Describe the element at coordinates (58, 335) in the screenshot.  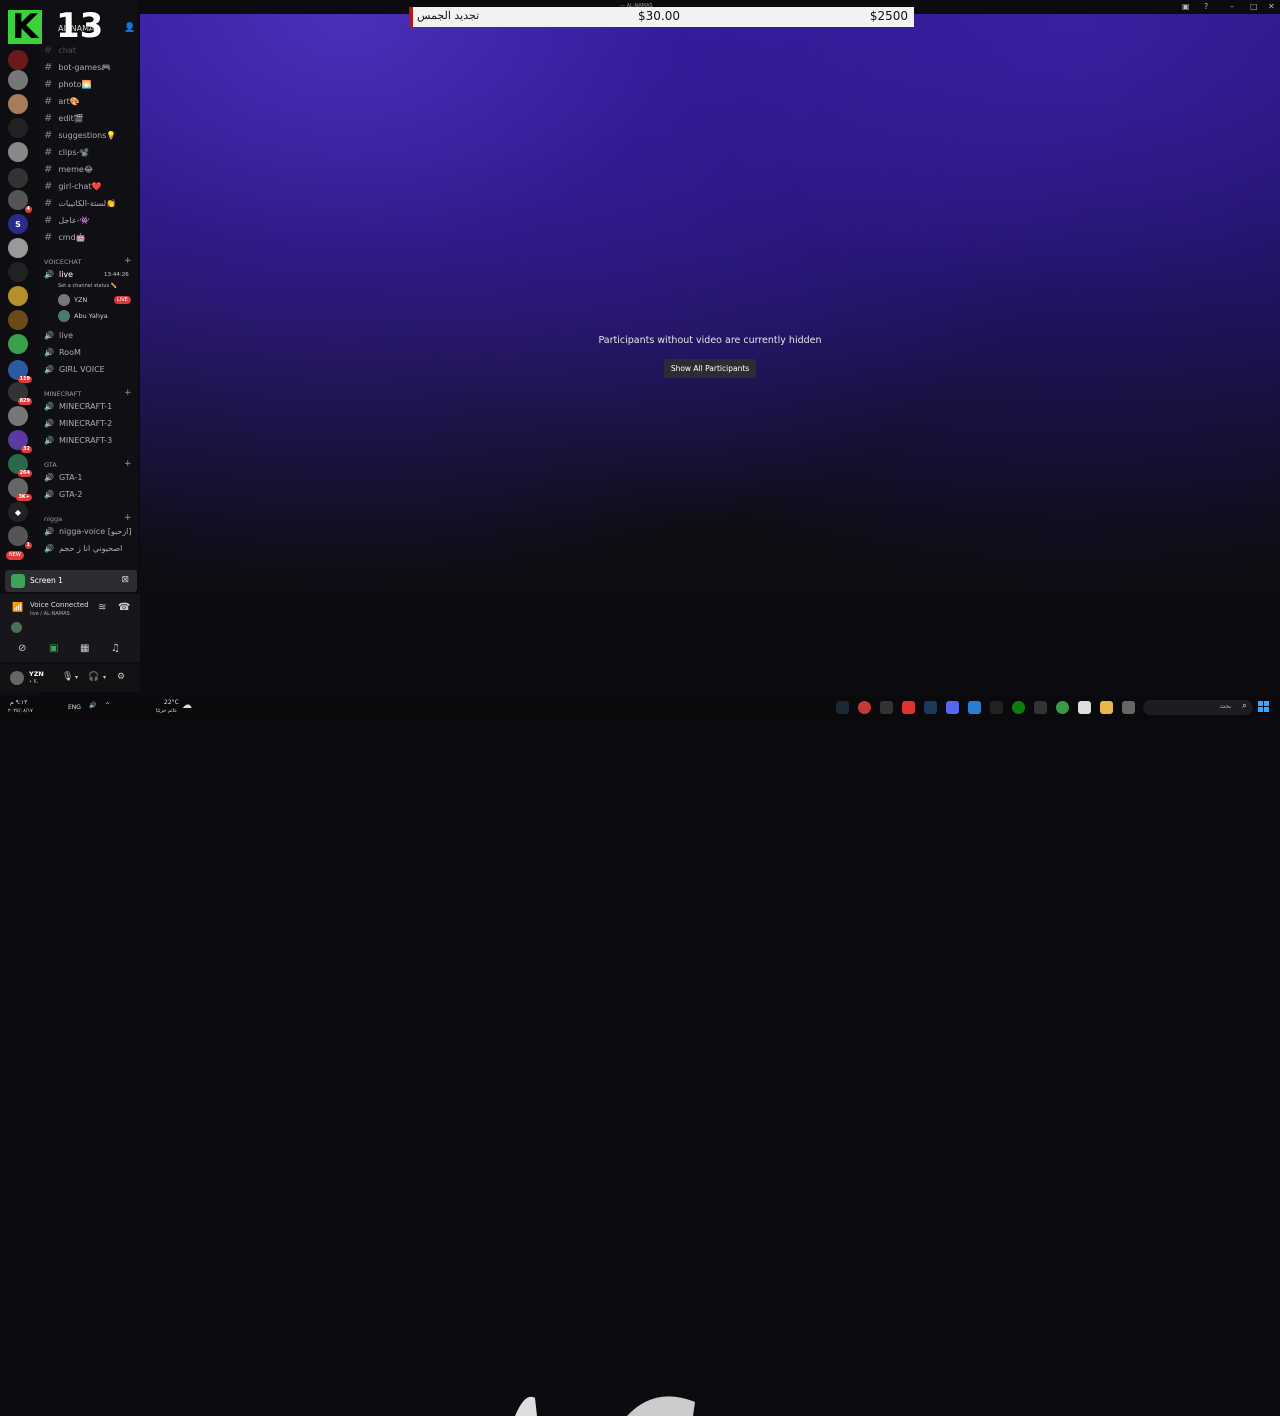
I see `voice-channel: 🔊 live` at that location.